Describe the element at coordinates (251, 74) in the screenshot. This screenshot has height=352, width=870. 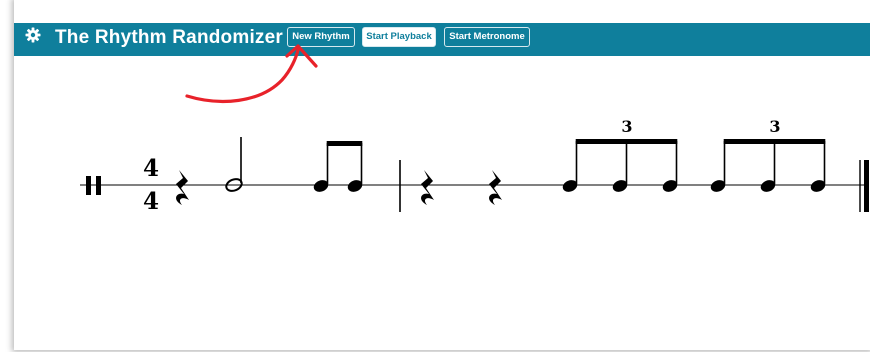
I see `annotation-arrow` at that location.